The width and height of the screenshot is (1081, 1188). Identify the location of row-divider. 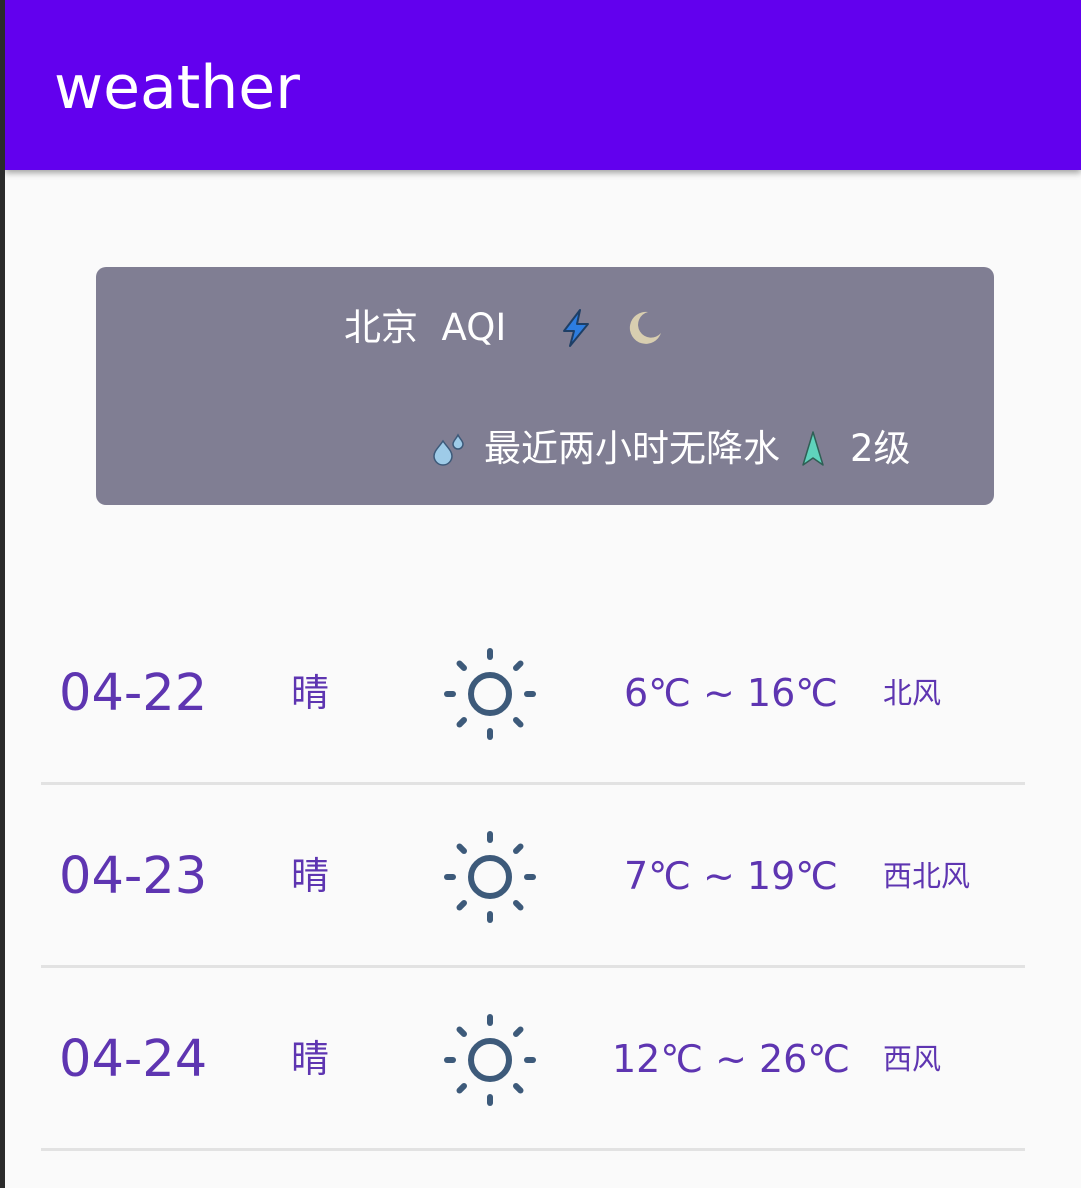
(533, 1149).